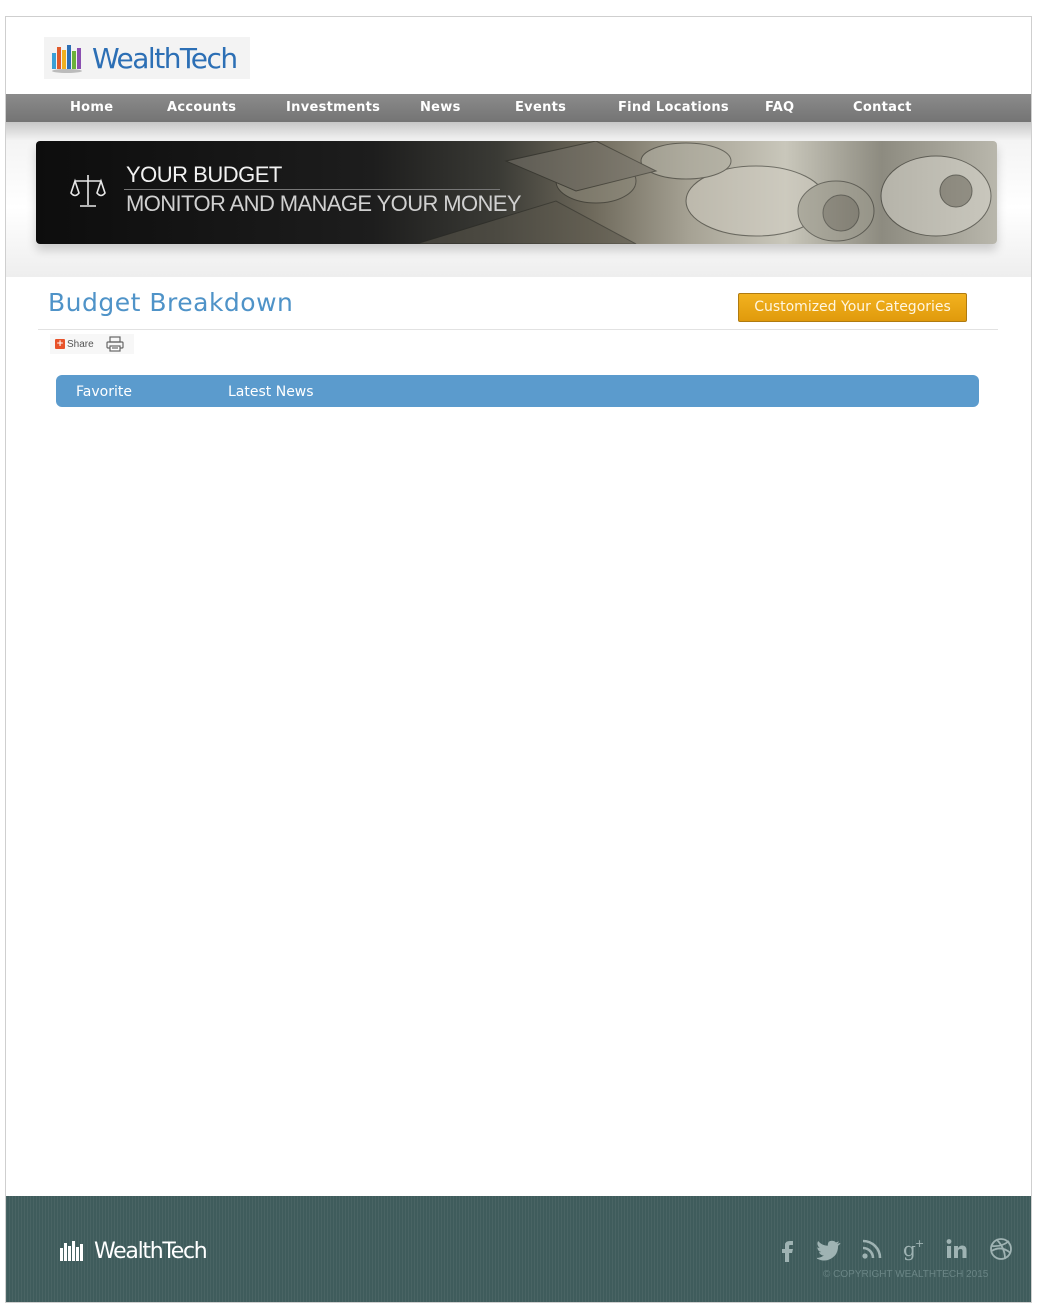  Describe the element at coordinates (271, 391) in the screenshot. I see `tab-latest-news: Latest News` at that location.